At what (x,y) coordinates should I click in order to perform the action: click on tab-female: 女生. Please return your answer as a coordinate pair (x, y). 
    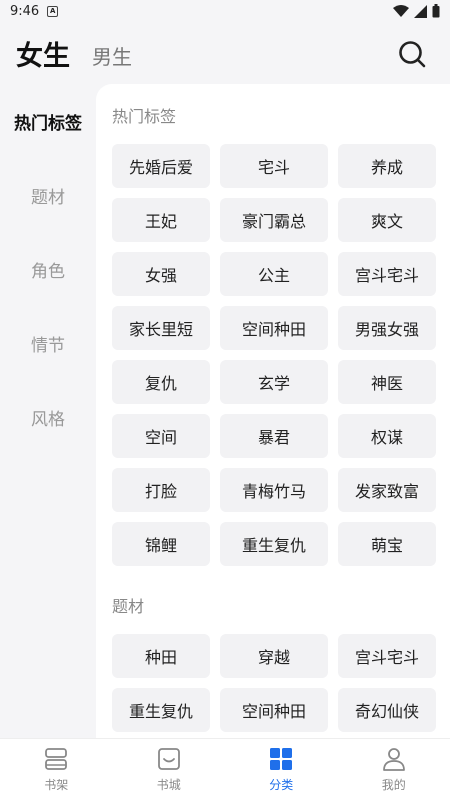
    Looking at the image, I should click on (43, 53).